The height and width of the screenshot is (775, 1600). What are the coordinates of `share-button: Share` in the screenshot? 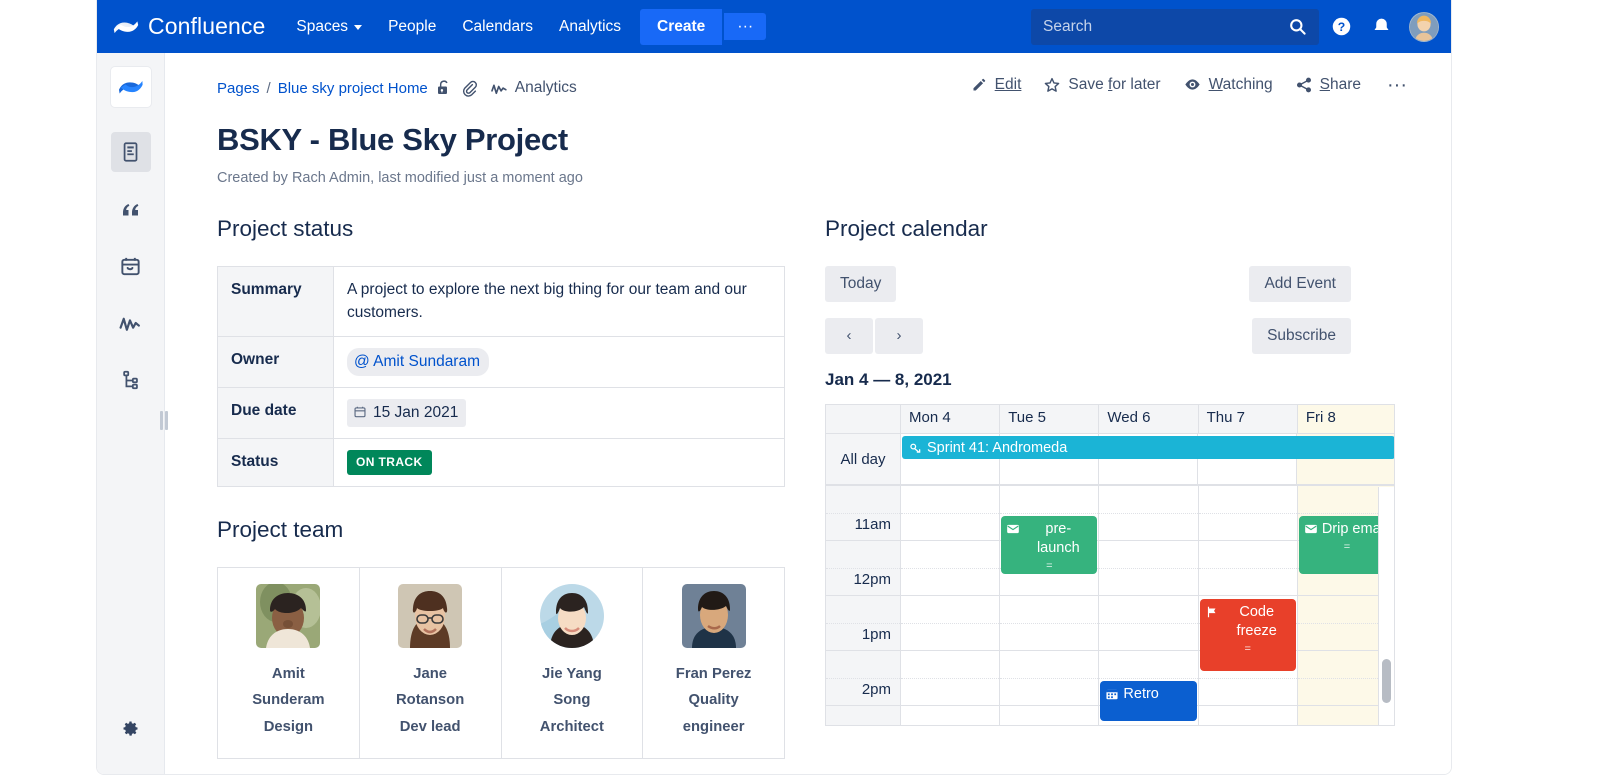 It's located at (1328, 85).